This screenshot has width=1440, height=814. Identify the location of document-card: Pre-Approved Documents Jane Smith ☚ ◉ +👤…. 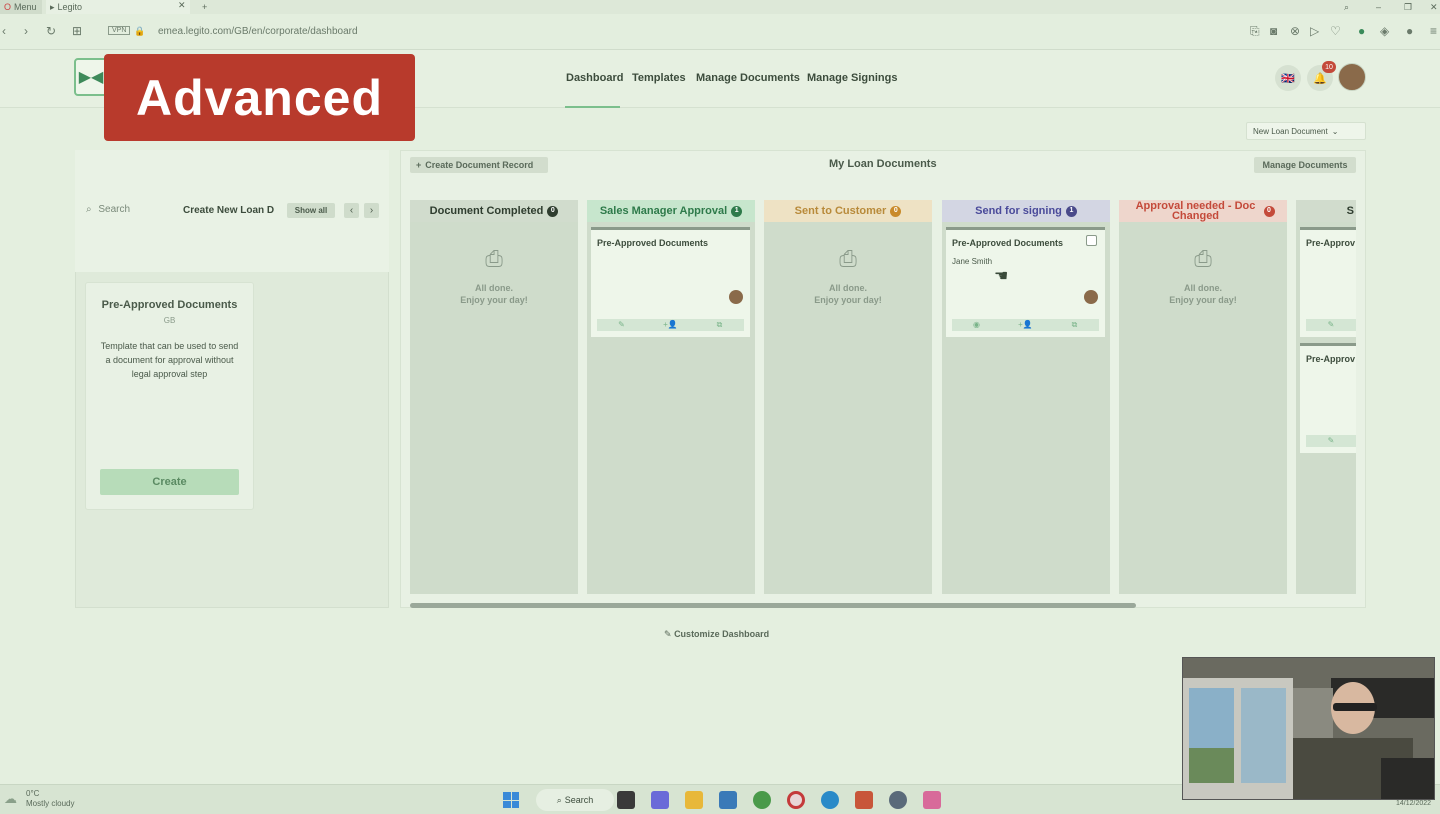
(1025, 282).